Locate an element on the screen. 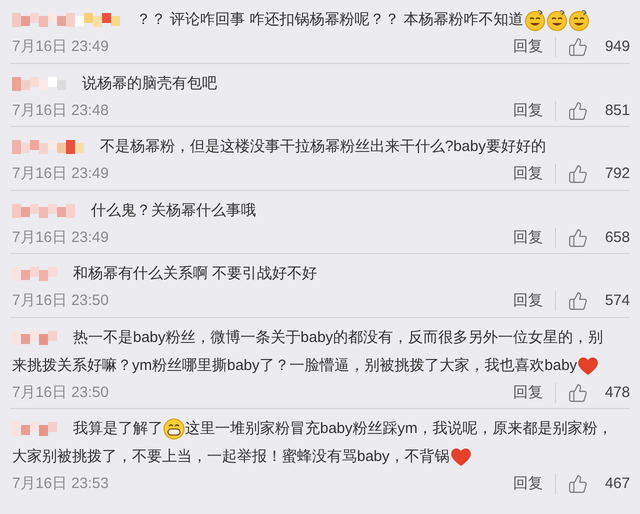 This screenshot has width=640, height=514. comment-text: 说杨幂的脑壳有包吧 is located at coordinates (149, 84).